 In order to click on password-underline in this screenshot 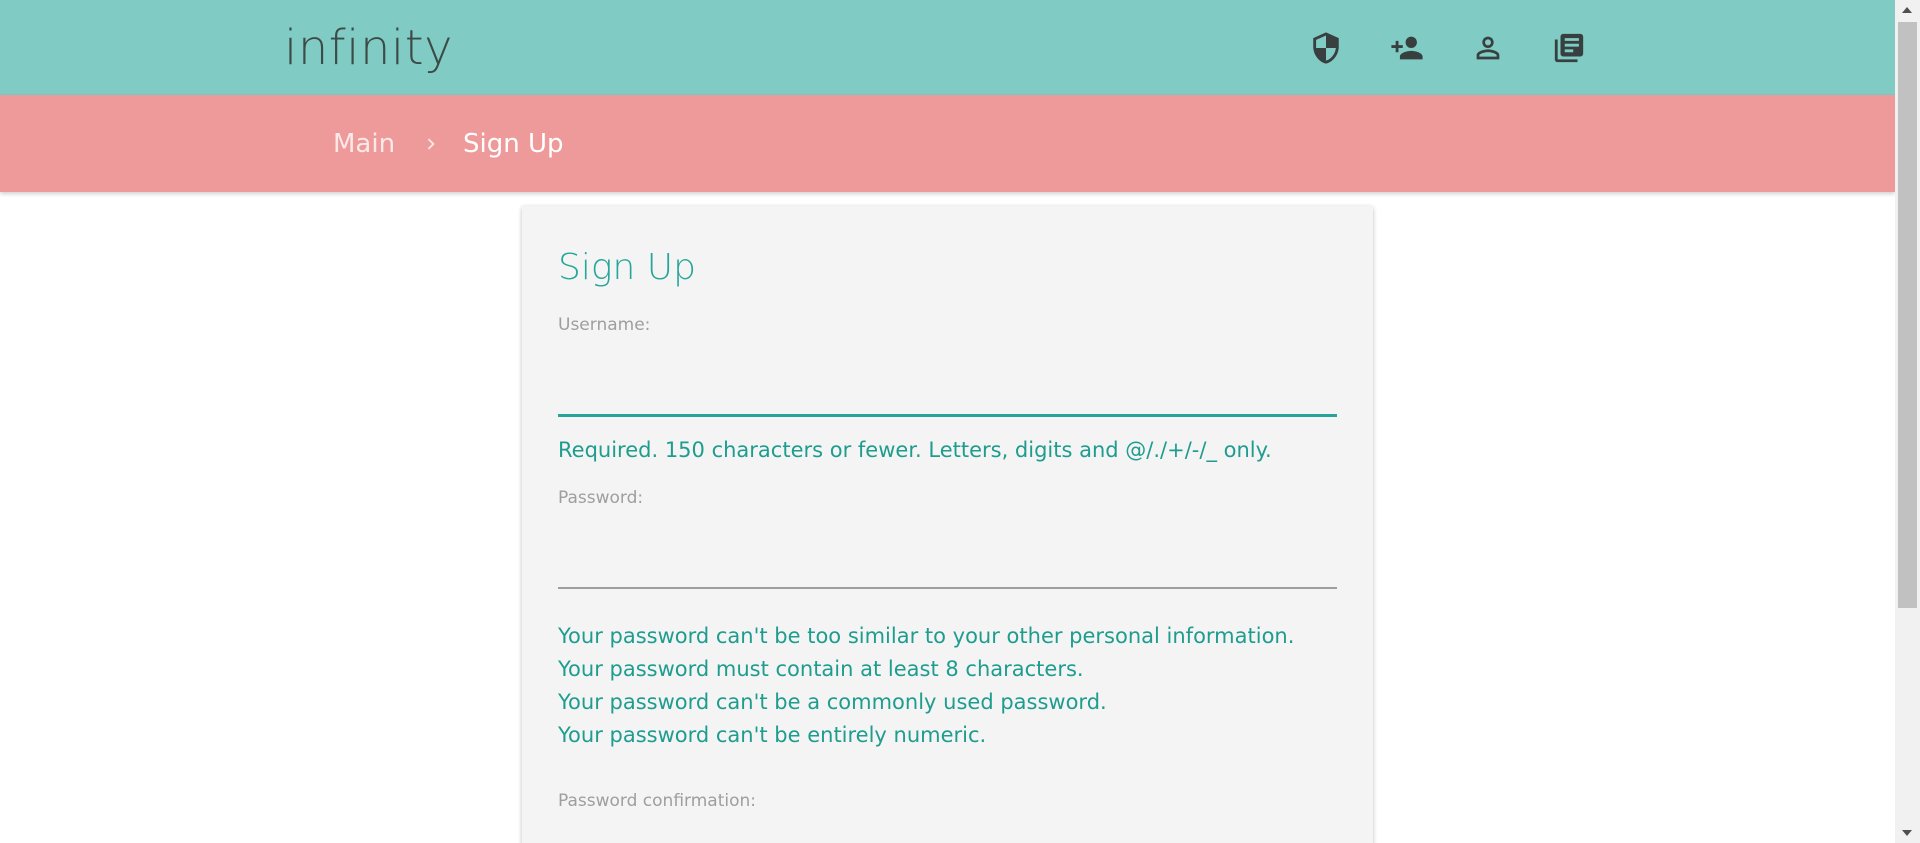, I will do `click(947, 588)`.